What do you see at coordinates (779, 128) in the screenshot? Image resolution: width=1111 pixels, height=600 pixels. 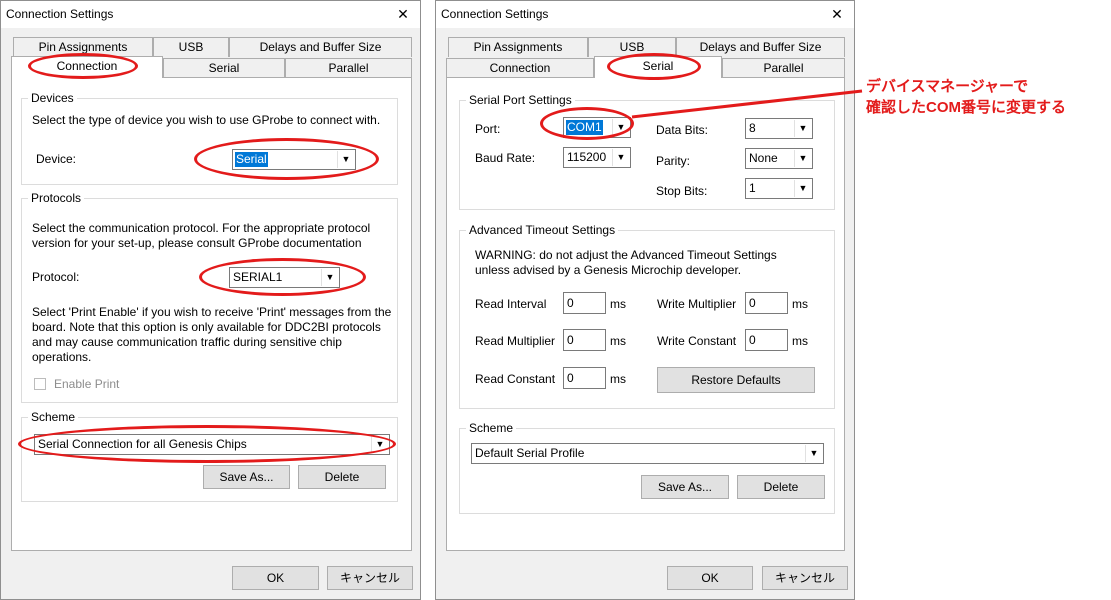 I see `data-bits-dropdown: 8 ▼` at bounding box center [779, 128].